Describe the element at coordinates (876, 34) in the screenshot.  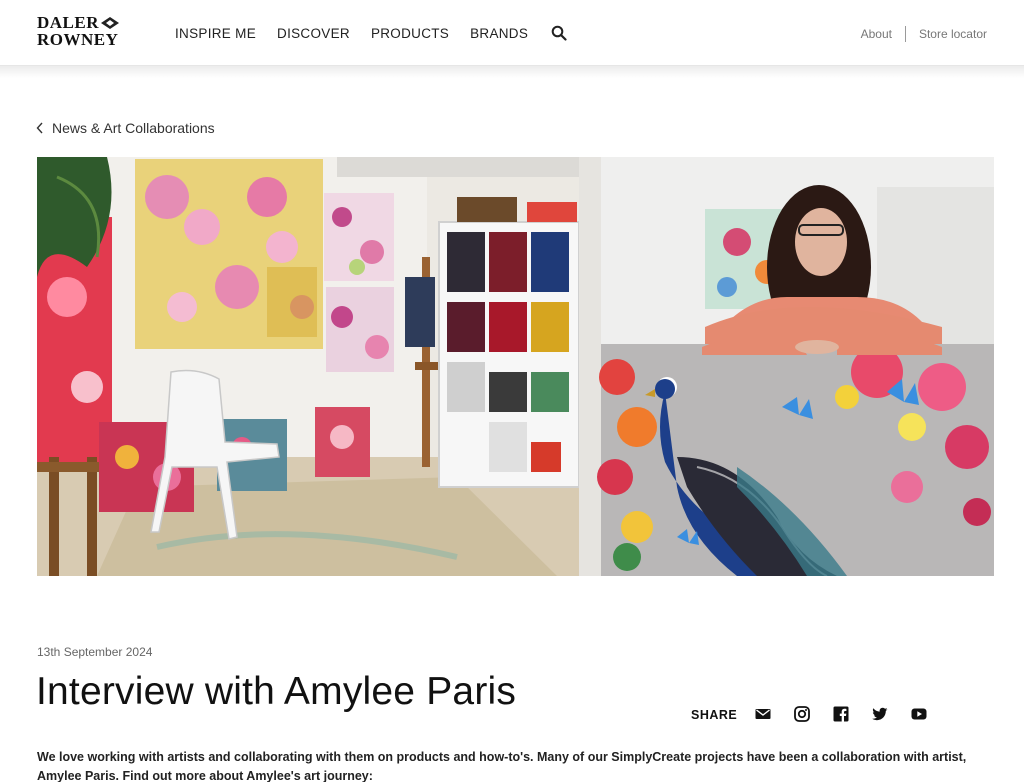
I see `about-link: About` at that location.